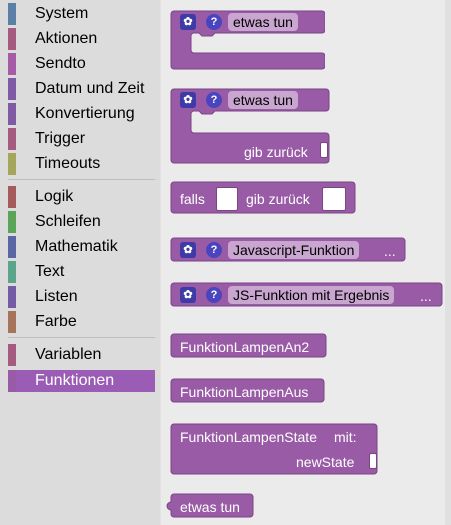 The width and height of the screenshot is (451, 525). I want to click on call-function-block: FunktionLampenAus, so click(247, 391).